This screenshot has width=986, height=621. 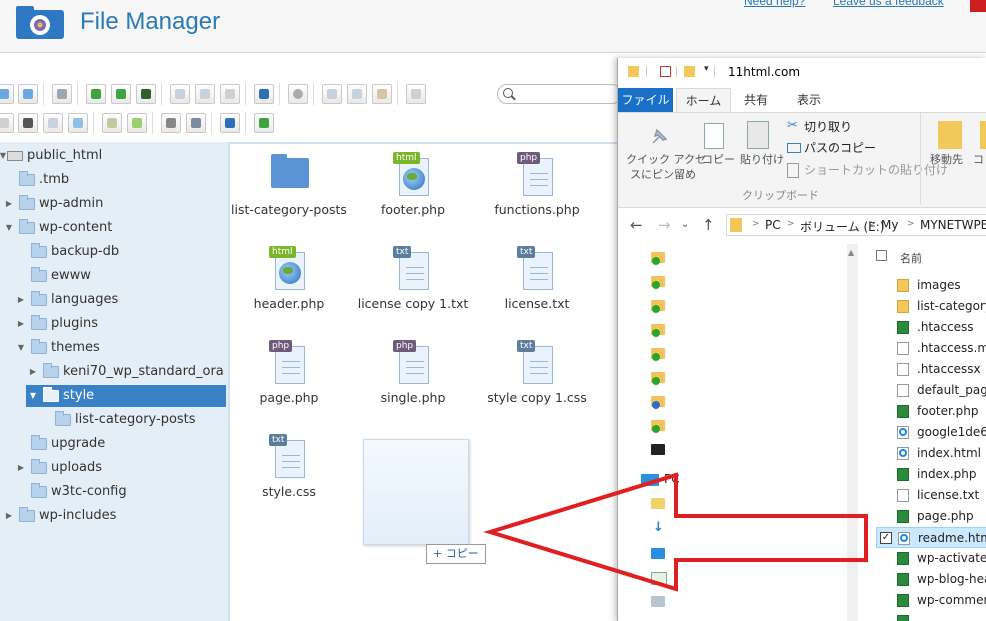 I want to click on tree-item-plugins: ▶ plugins, so click(x=113, y=324).